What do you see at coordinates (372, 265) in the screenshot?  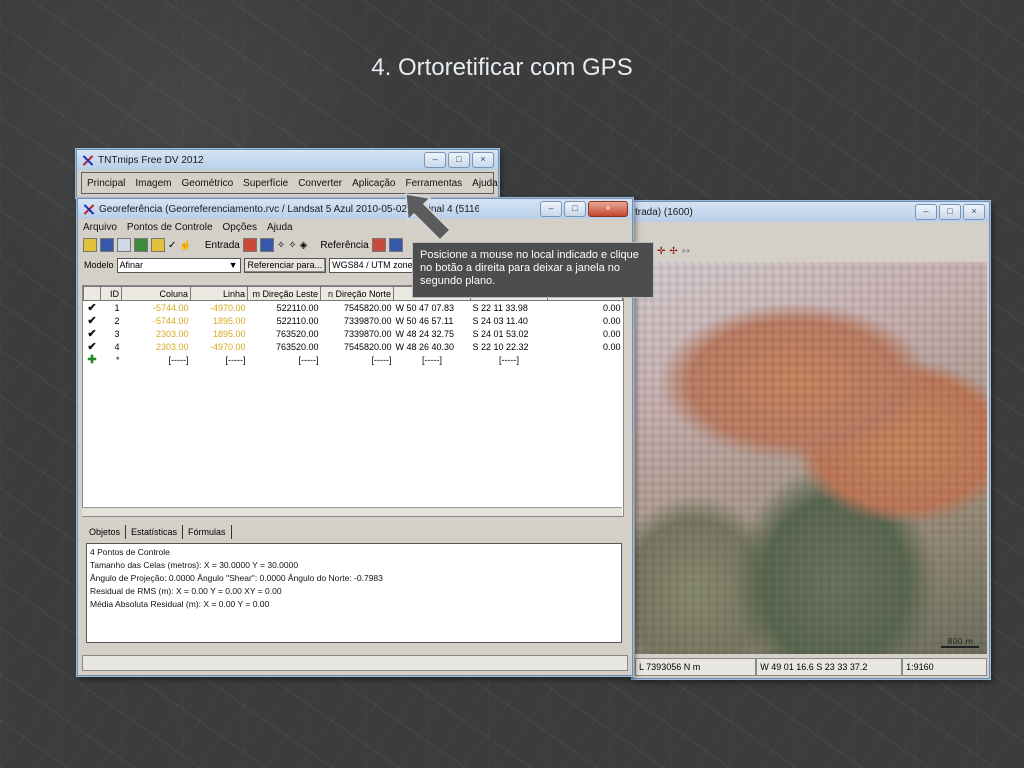 I see `projection-field: WGS84 / UTM zone` at bounding box center [372, 265].